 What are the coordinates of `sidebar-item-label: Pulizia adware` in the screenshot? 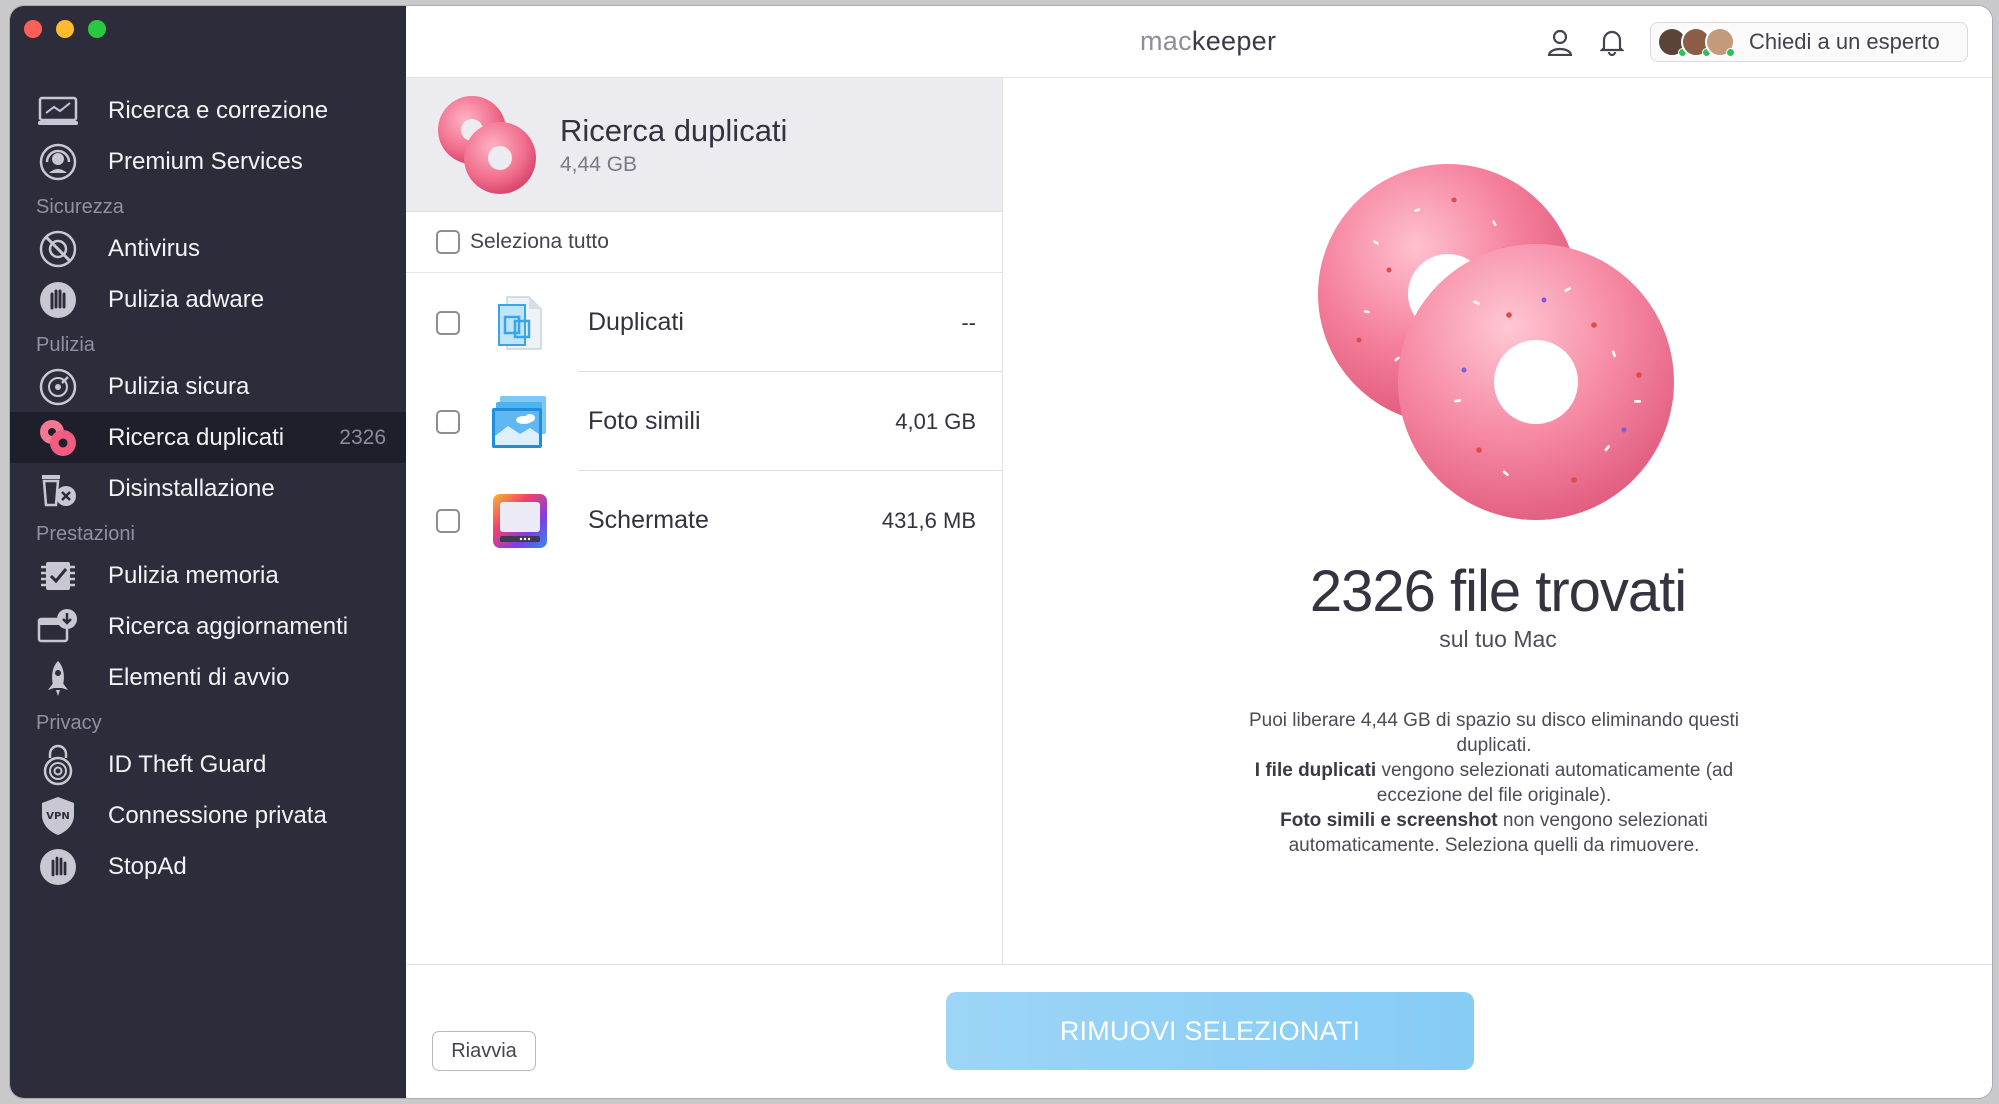 It's located at (186, 299).